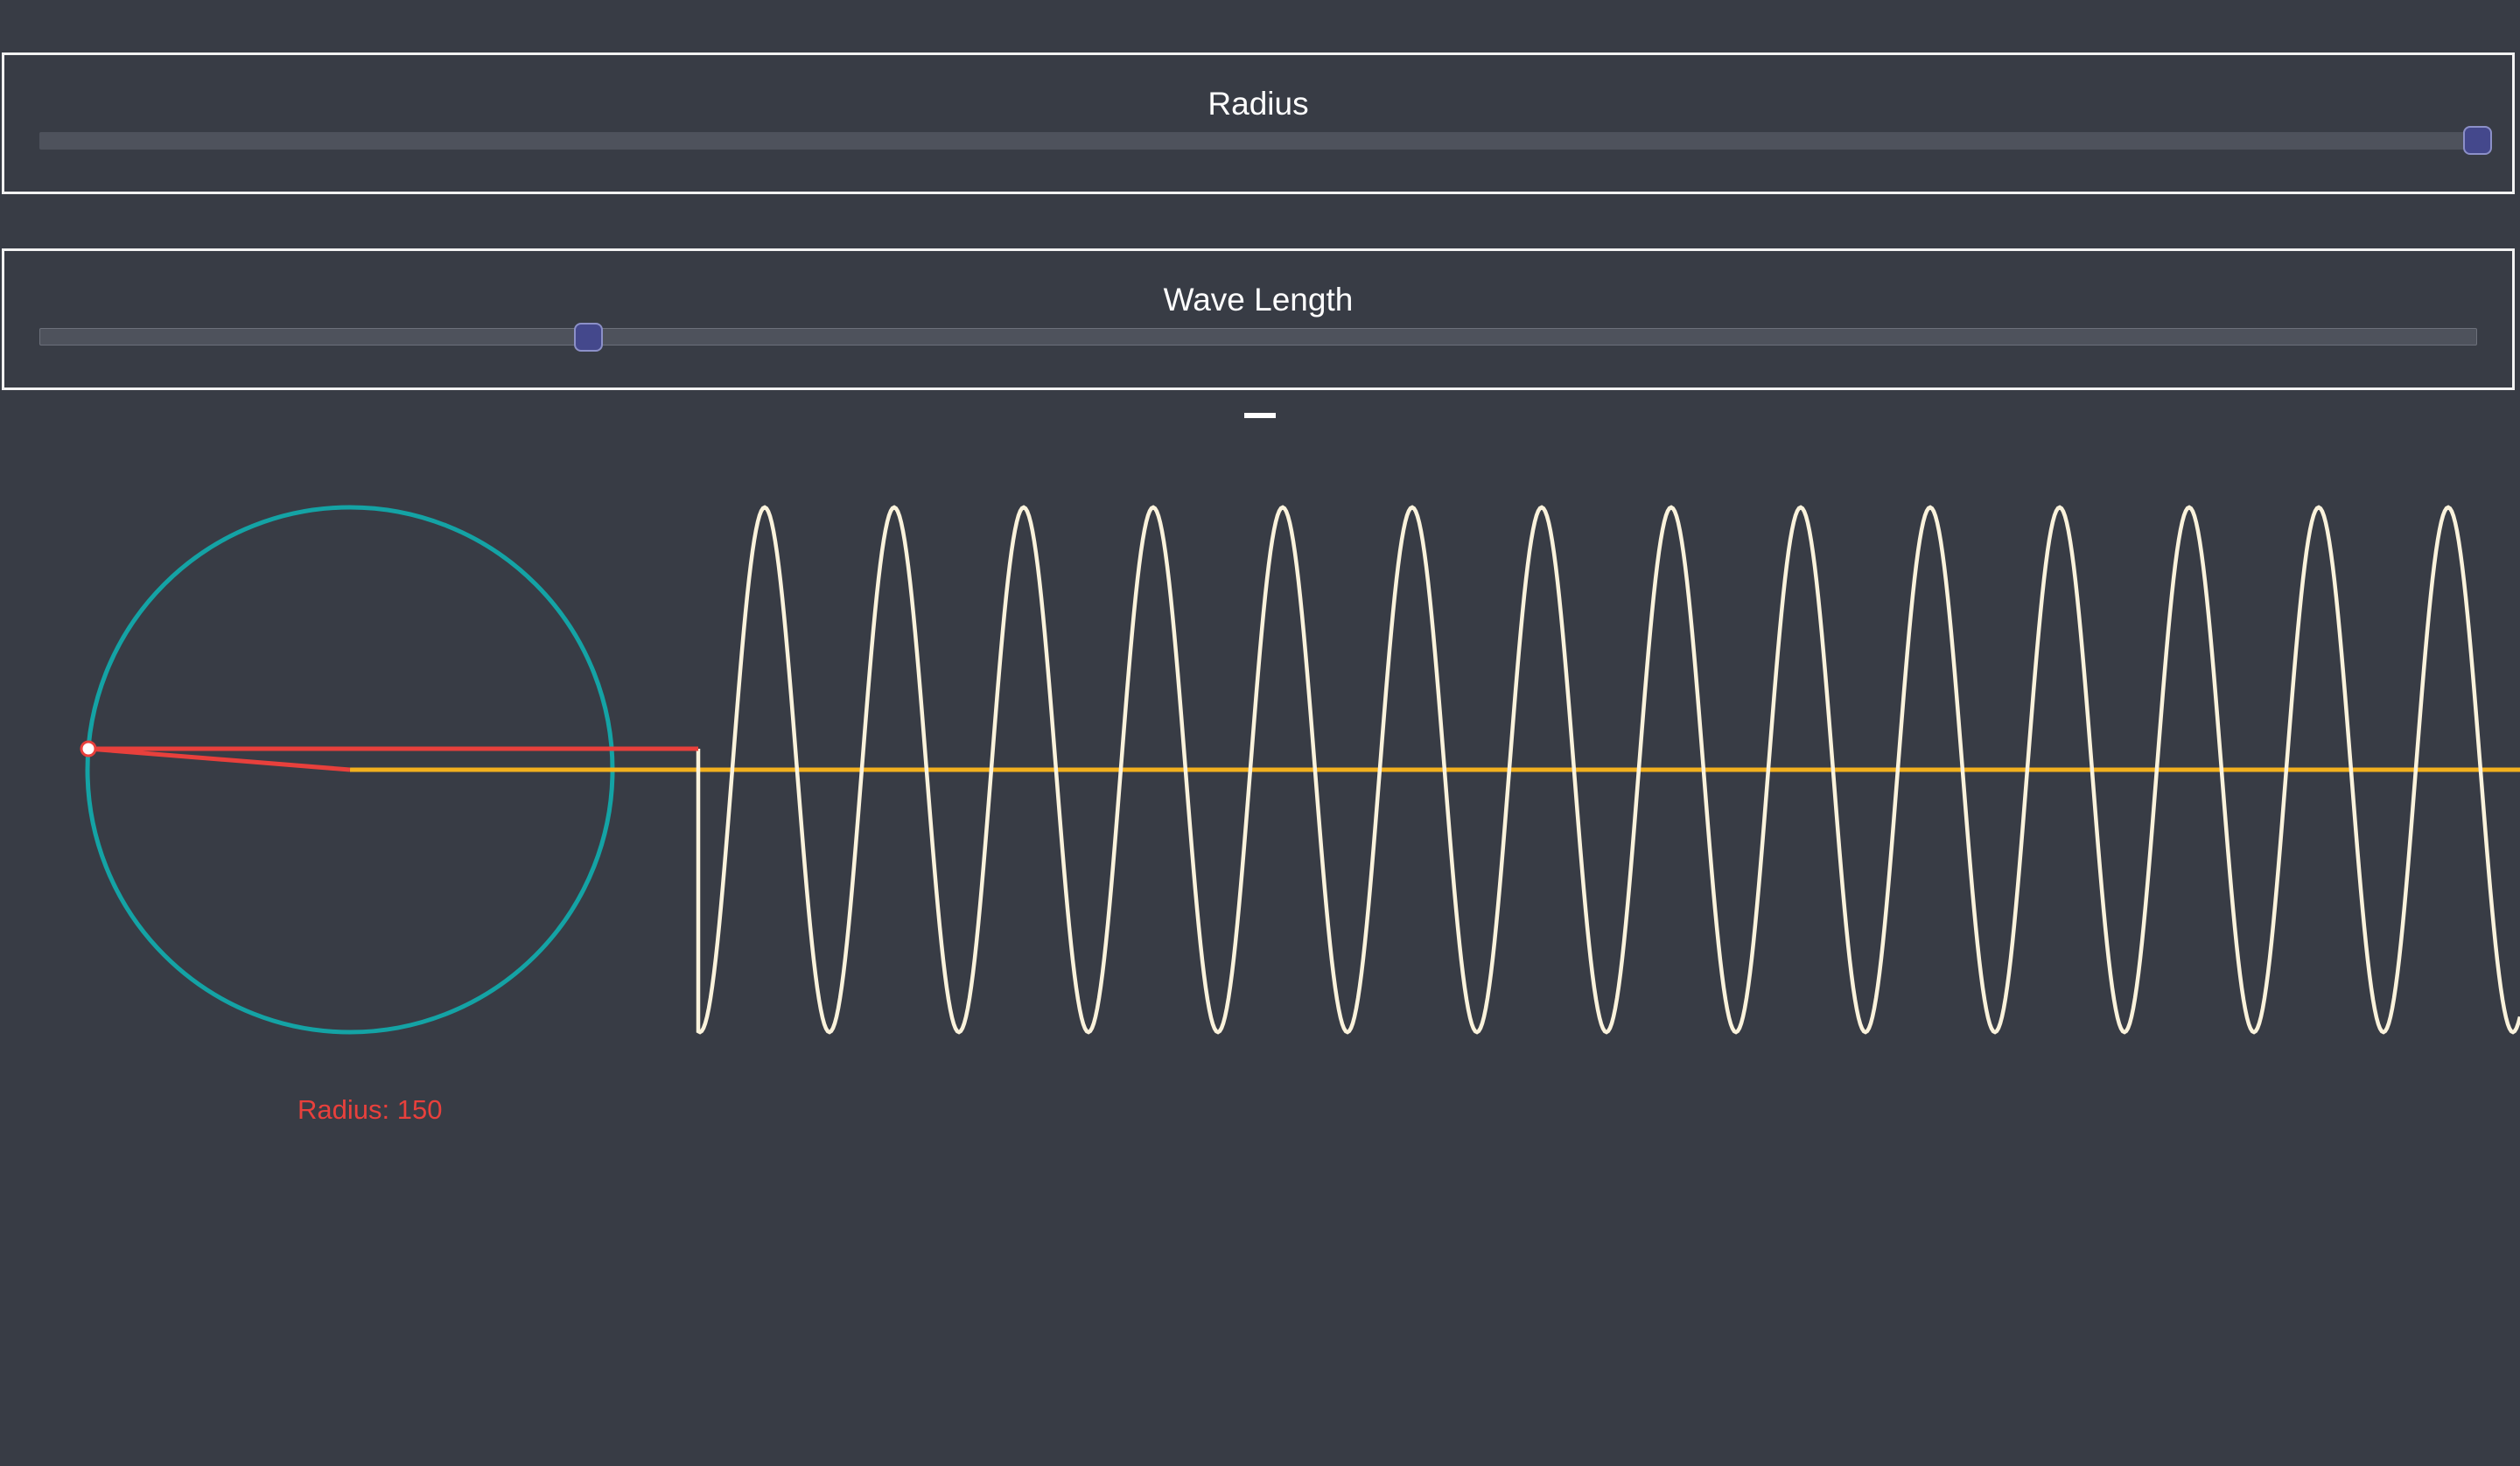 Image resolution: width=2520 pixels, height=1466 pixels. I want to click on radius-line, so click(219, 759).